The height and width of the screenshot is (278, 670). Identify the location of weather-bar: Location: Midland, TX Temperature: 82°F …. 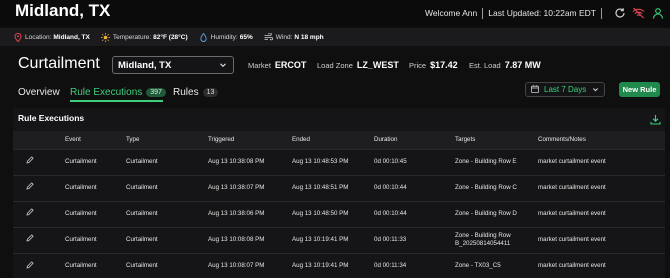
(335, 37).